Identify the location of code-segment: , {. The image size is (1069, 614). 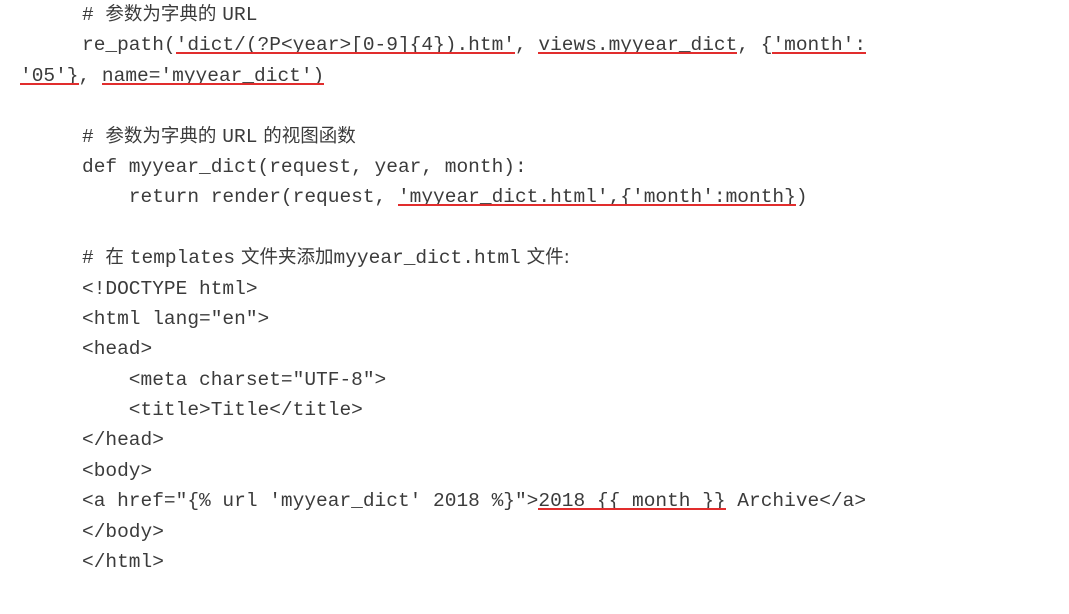
(755, 45).